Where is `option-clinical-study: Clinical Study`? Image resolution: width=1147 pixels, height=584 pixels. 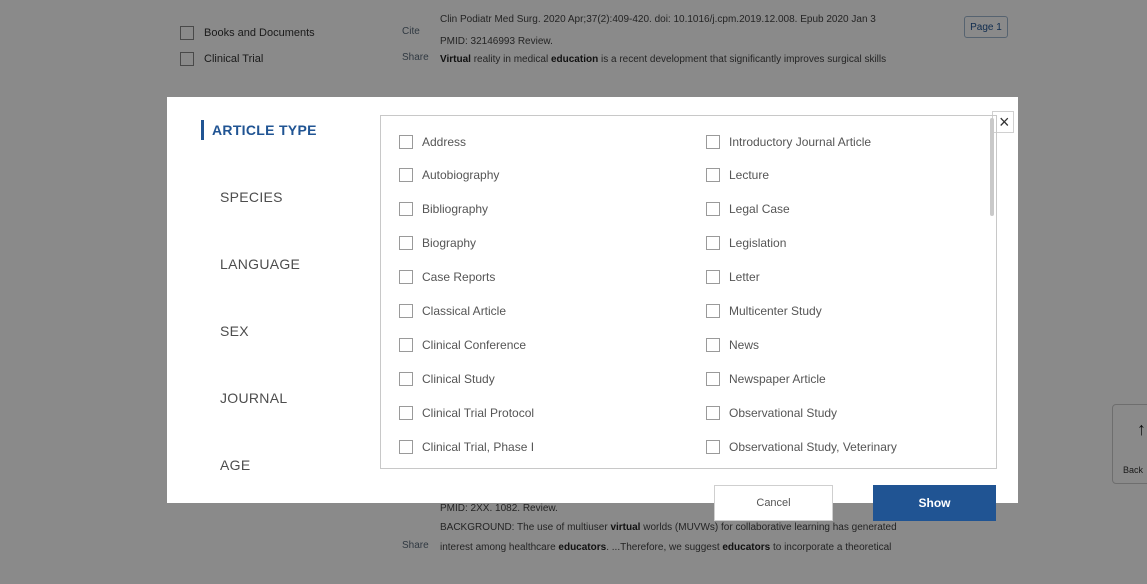 option-clinical-study: Clinical Study is located at coordinates (447, 379).